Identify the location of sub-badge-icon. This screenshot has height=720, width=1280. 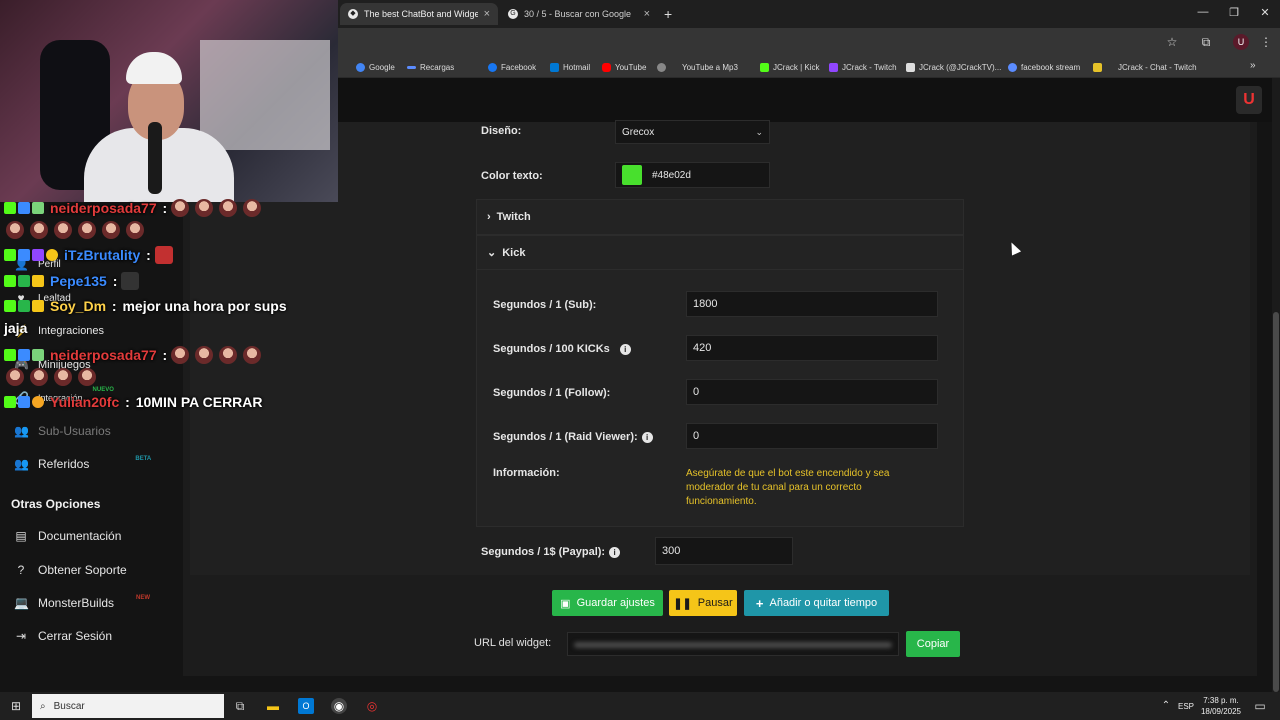
(38, 355).